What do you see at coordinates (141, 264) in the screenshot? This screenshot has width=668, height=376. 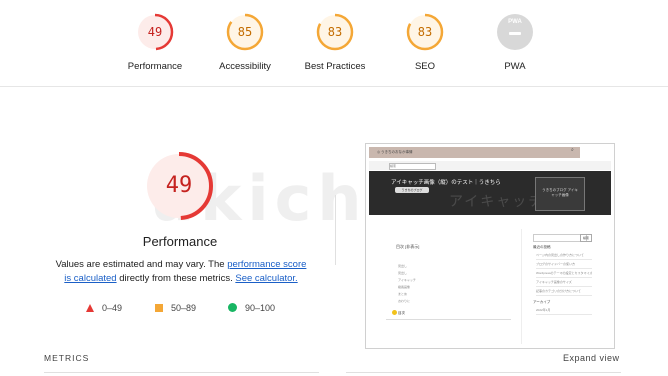 I see `desc-text: Values are estimated and may vary. The` at bounding box center [141, 264].